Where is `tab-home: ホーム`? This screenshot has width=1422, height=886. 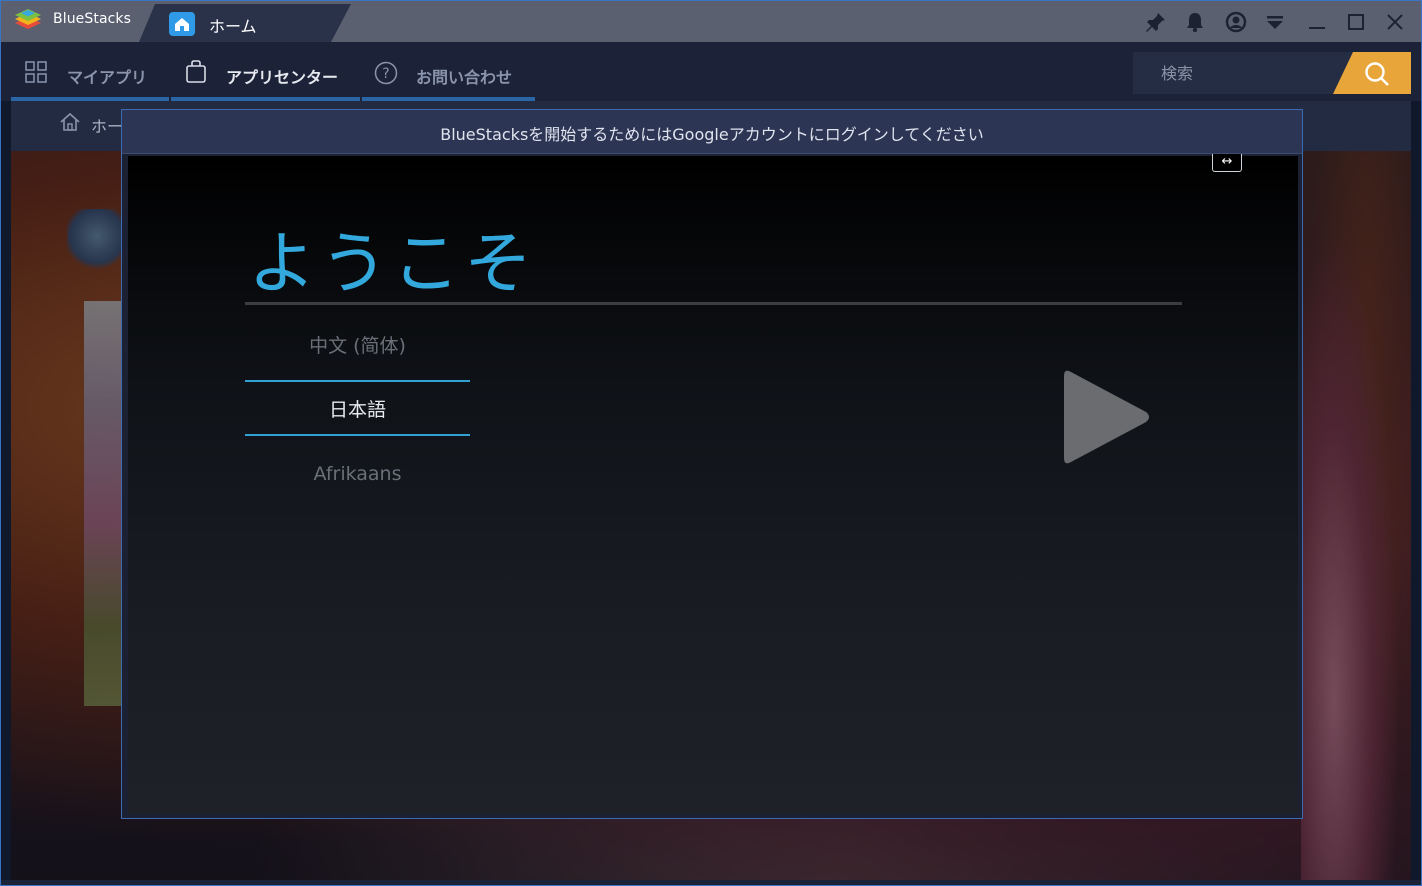
tab-home: ホーム is located at coordinates (245, 23).